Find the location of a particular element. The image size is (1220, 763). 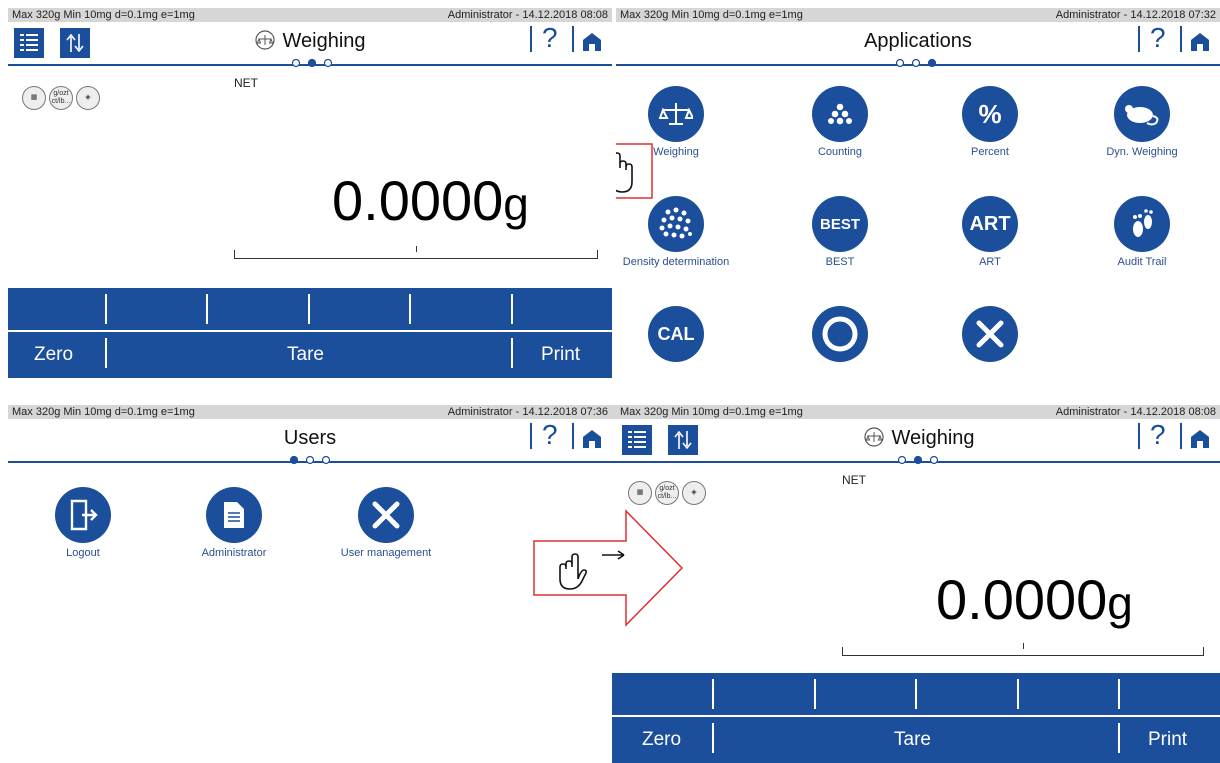

user-management: User management is located at coordinates (386, 523).